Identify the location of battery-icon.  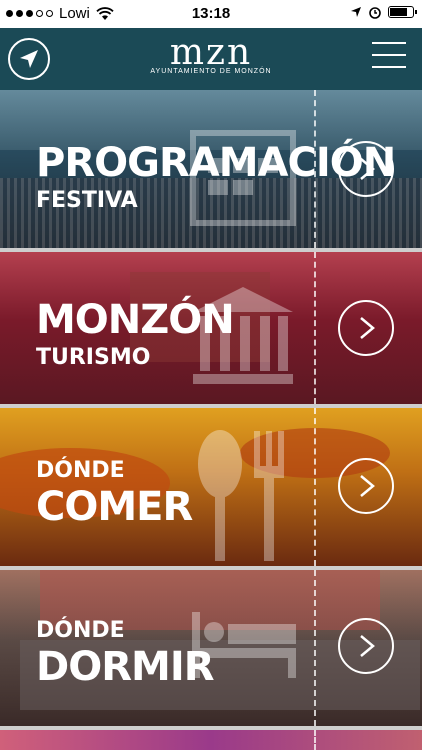
(402, 12).